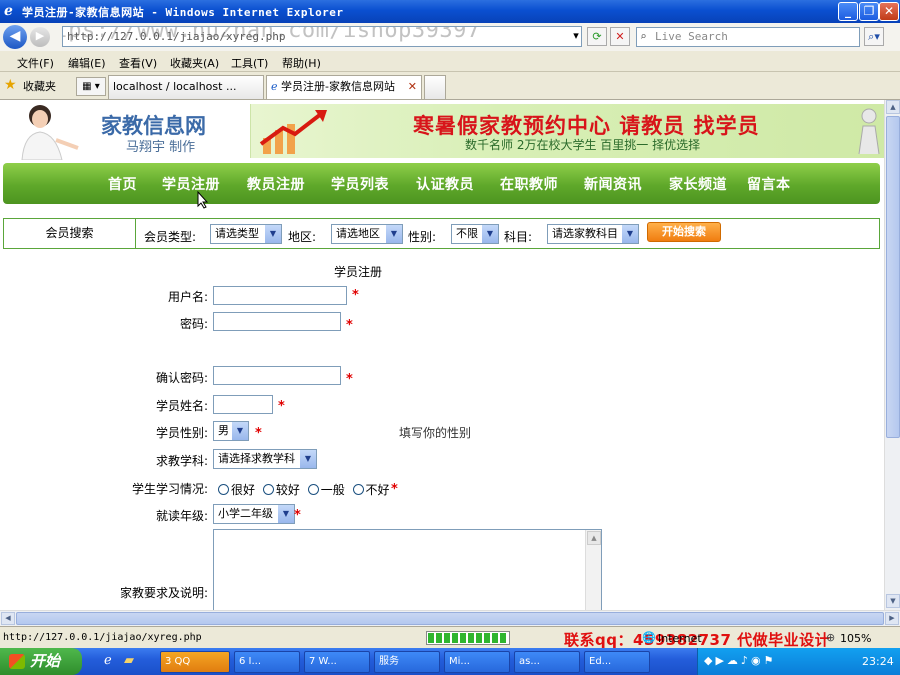 This screenshot has height=675, width=900. I want to click on quick-tabs-icon: ▦ ▾, so click(91, 86).